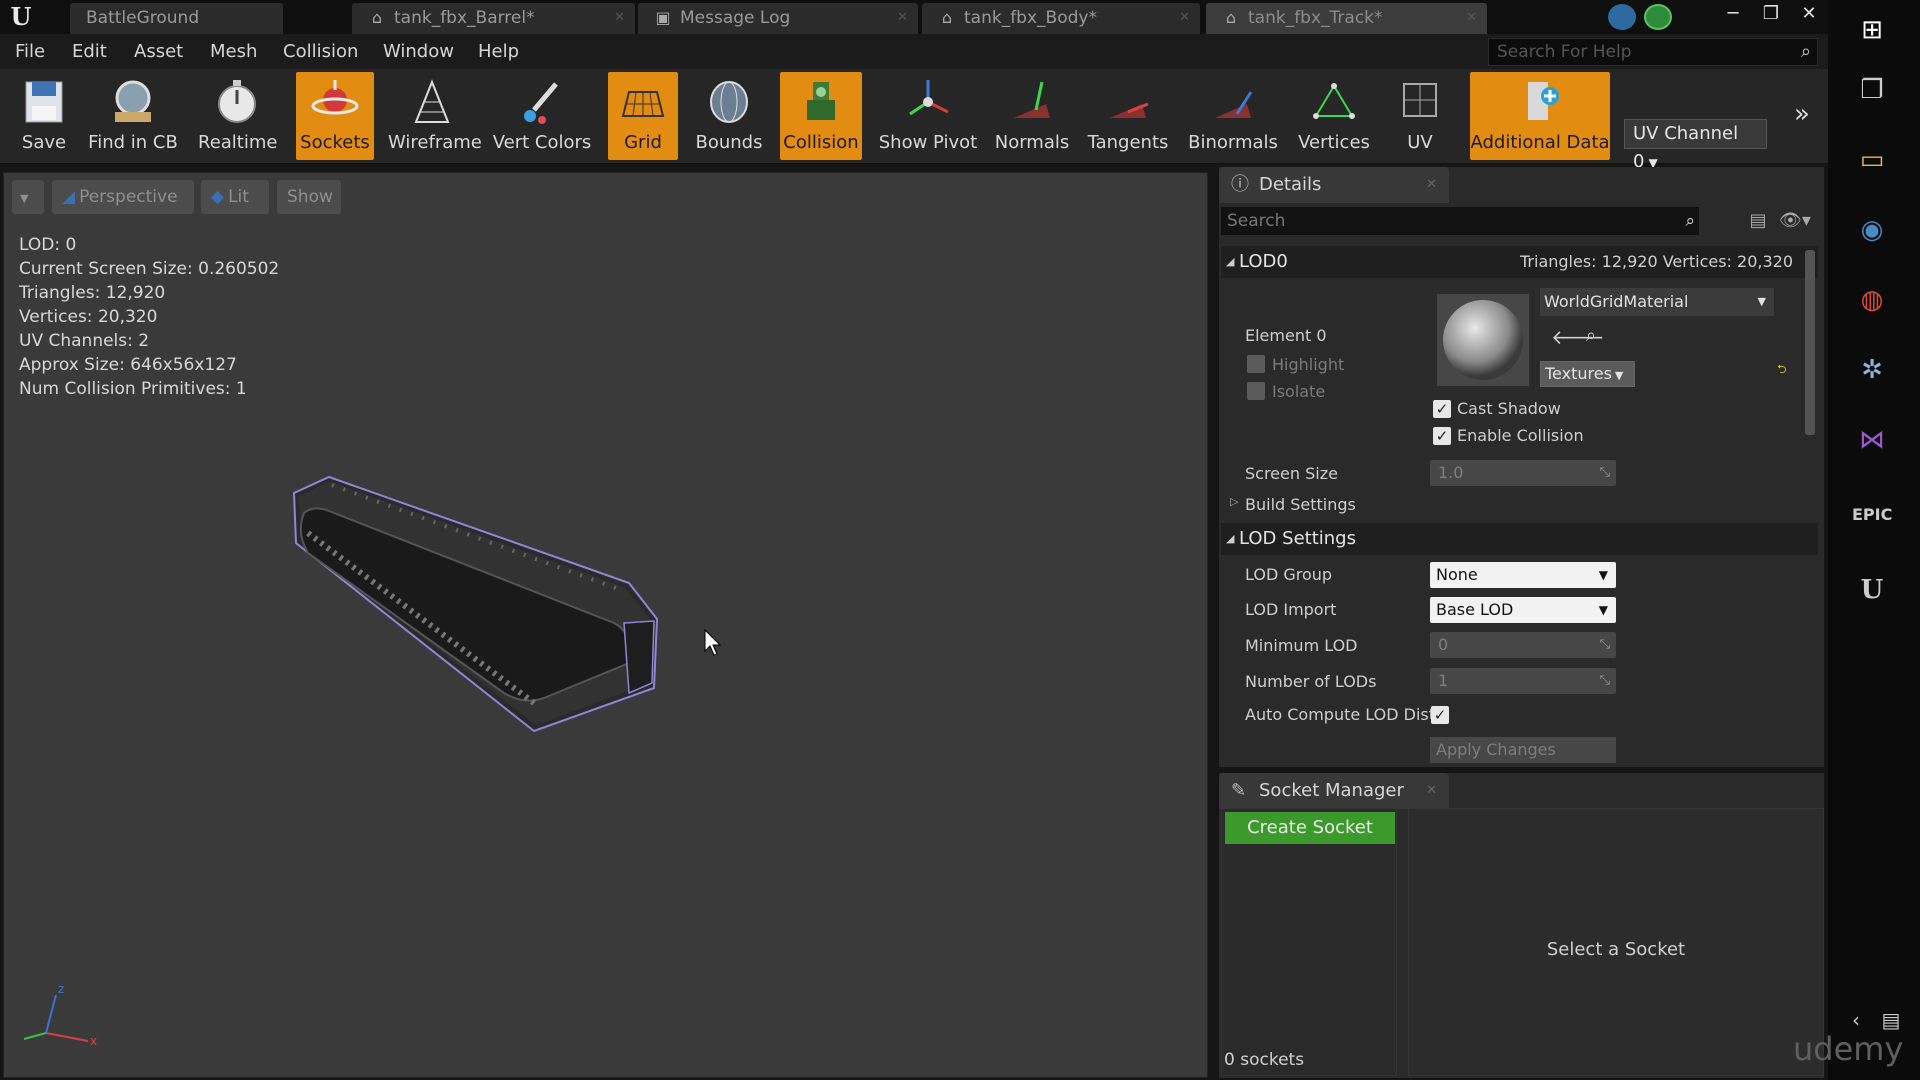 The width and height of the screenshot is (1920, 1080). Describe the element at coordinates (432, 101) in the screenshot. I see `wireframe-icon` at that location.